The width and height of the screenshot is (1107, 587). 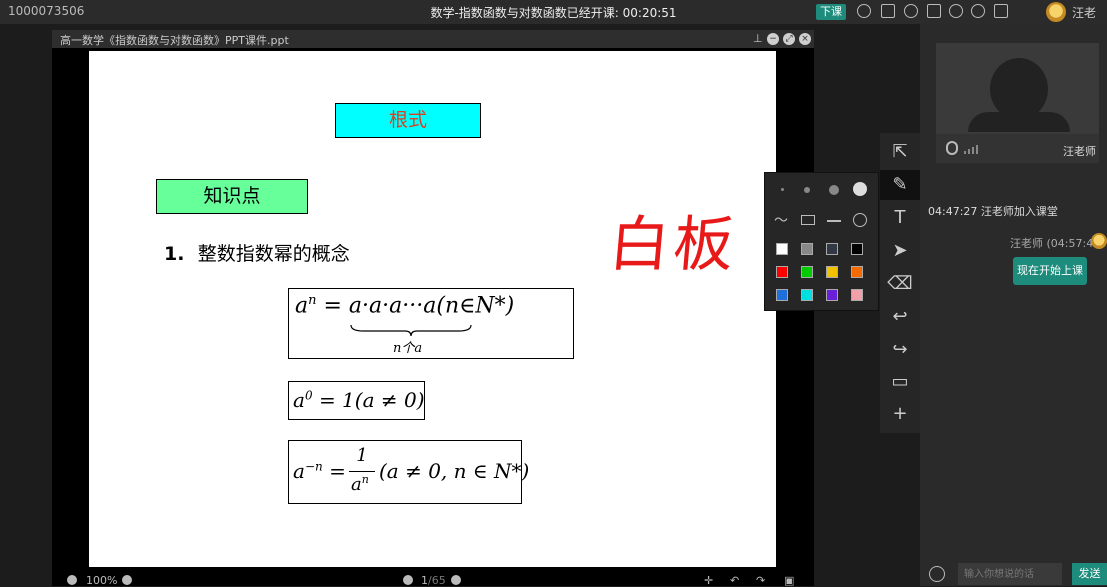 What do you see at coordinates (273, 254) in the screenshot?
I see `heading-text: 整数指数幂的概念` at bounding box center [273, 254].